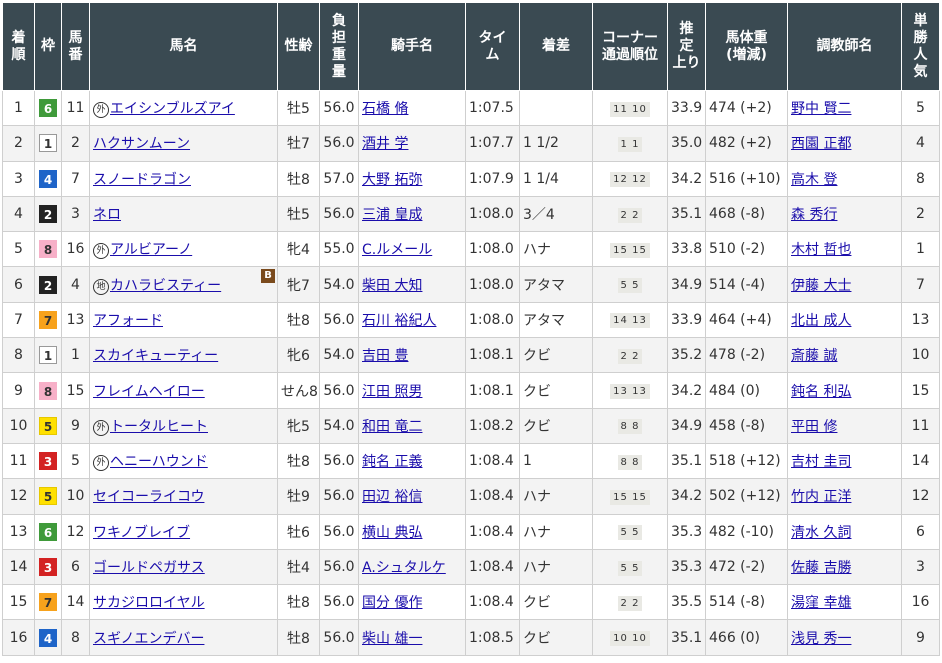 The height and width of the screenshot is (663, 942). I want to click on jockey-link: 横山 典弘, so click(392, 533).